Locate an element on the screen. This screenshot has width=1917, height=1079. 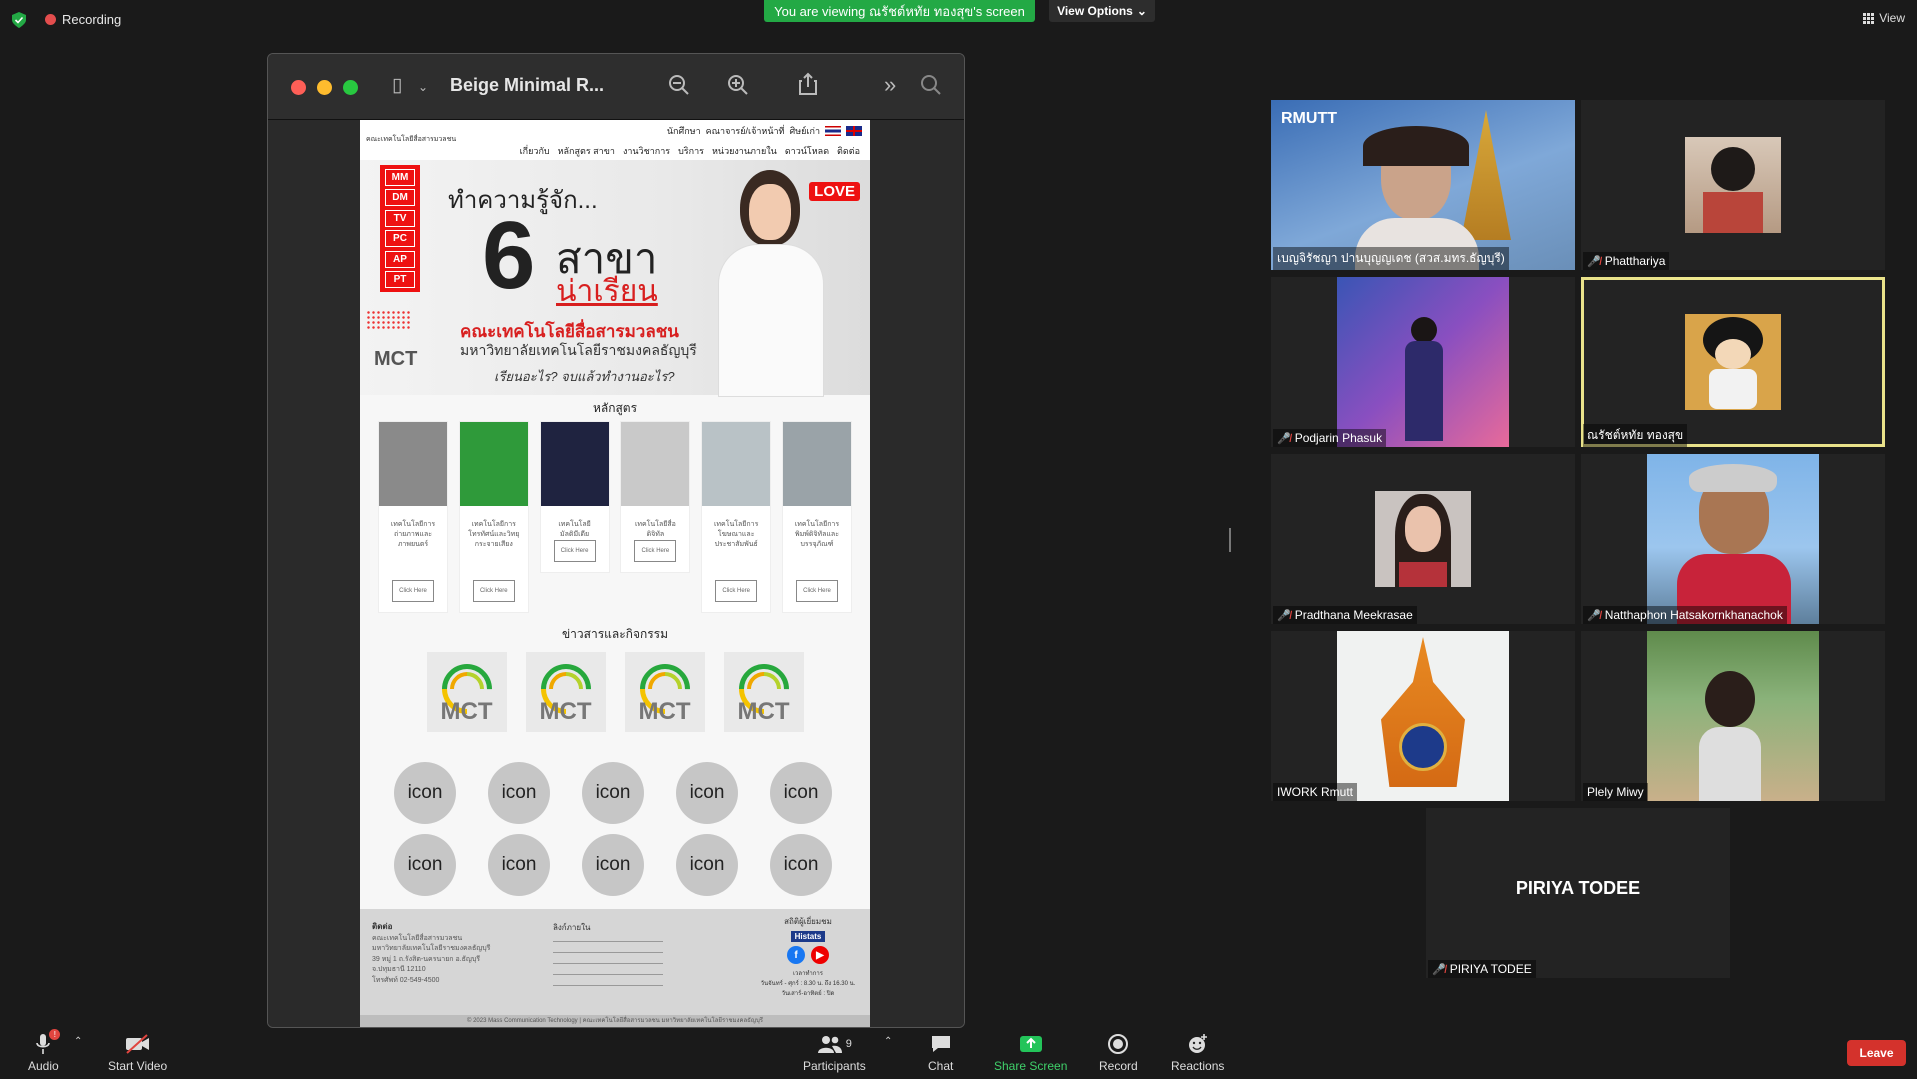
participants-count: 9 is located at coordinates (848, 1044).